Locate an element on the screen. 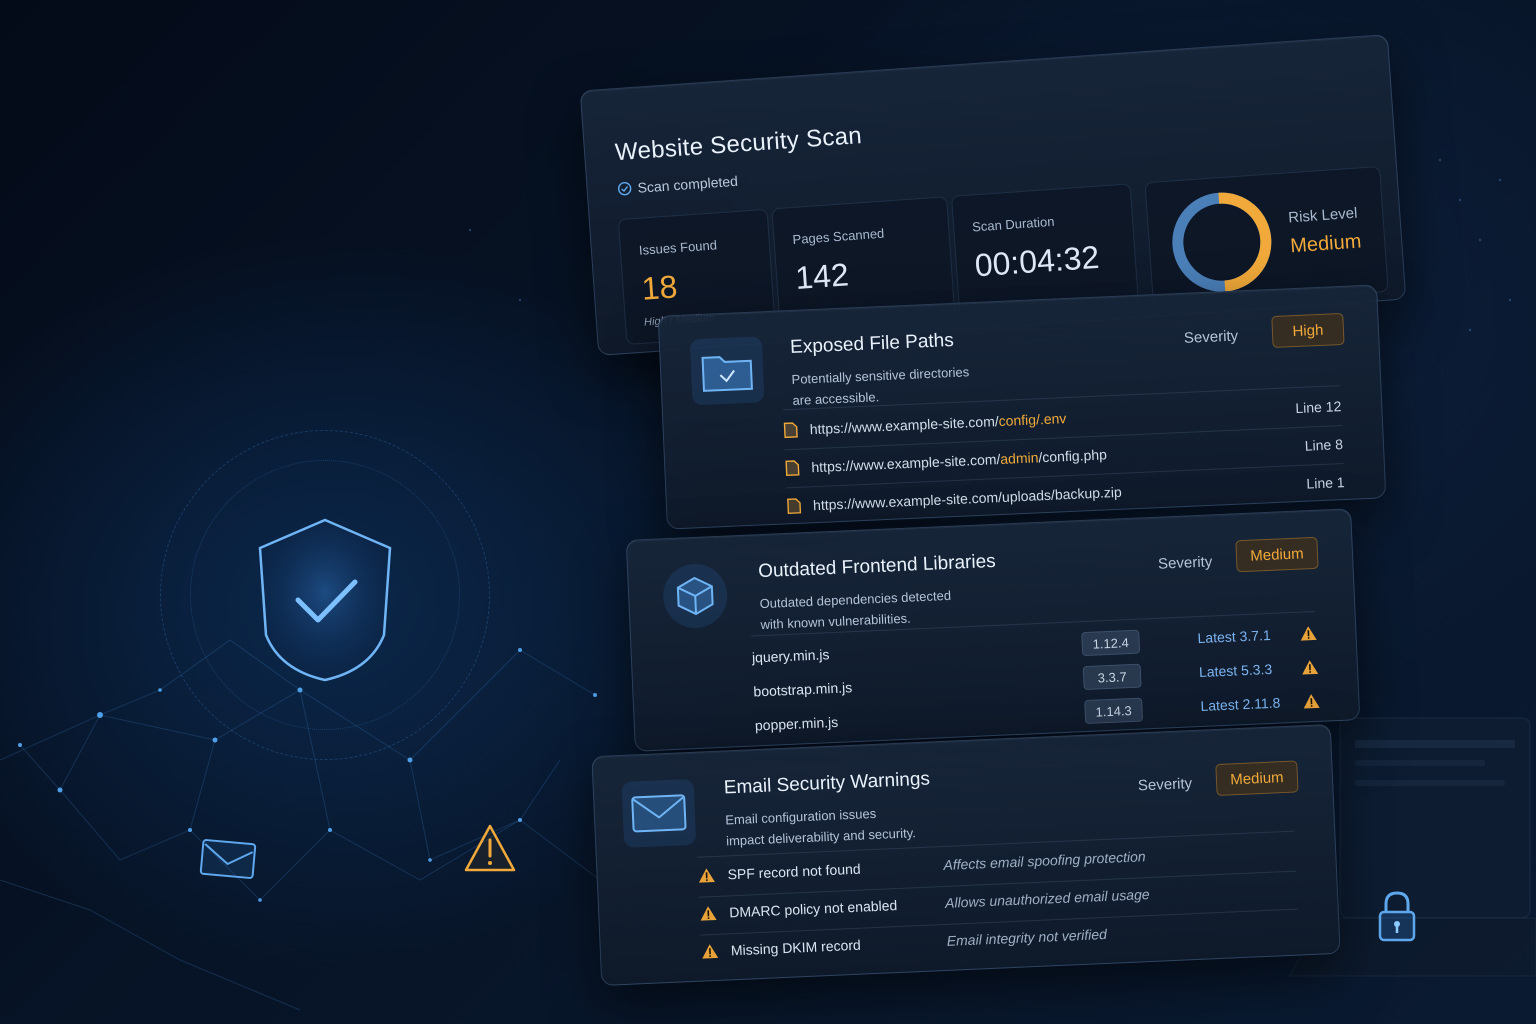  page-title: Website Security Scan is located at coordinates (738, 144).